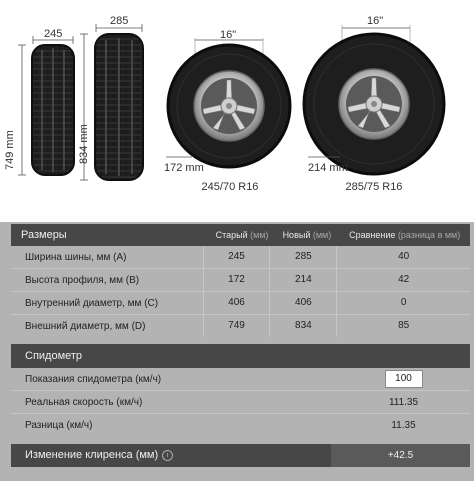 The image size is (474, 481). What do you see at coordinates (92, 455) in the screenshot?
I see `clearance-label: Изменение клиренса (мм)` at bounding box center [92, 455].